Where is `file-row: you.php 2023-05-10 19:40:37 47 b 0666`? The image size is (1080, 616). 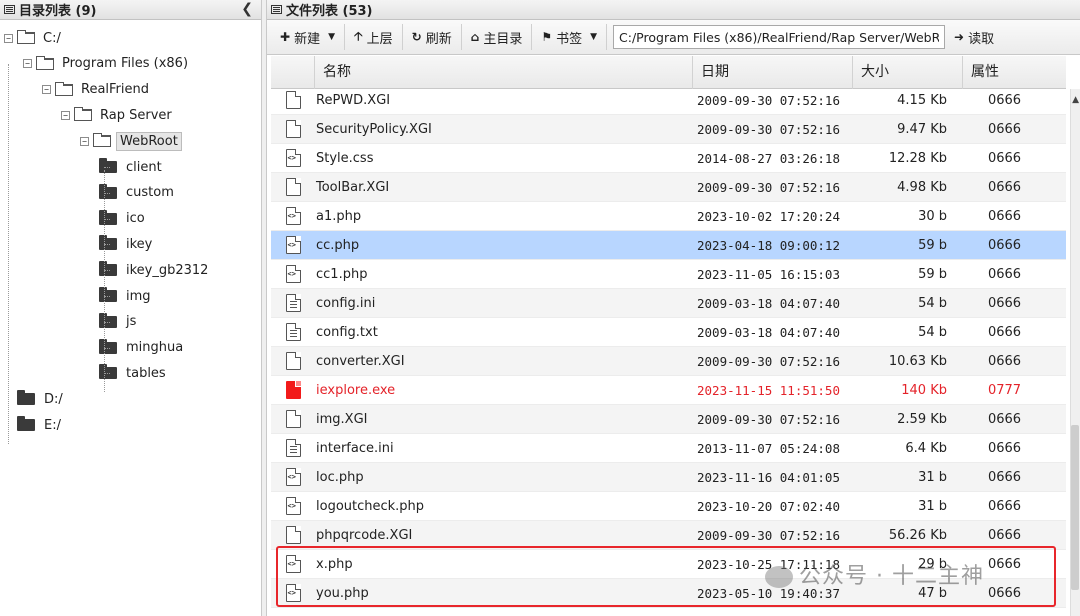 file-row: you.php 2023-05-10 19:40:37 47 b 0666 is located at coordinates (668, 593).